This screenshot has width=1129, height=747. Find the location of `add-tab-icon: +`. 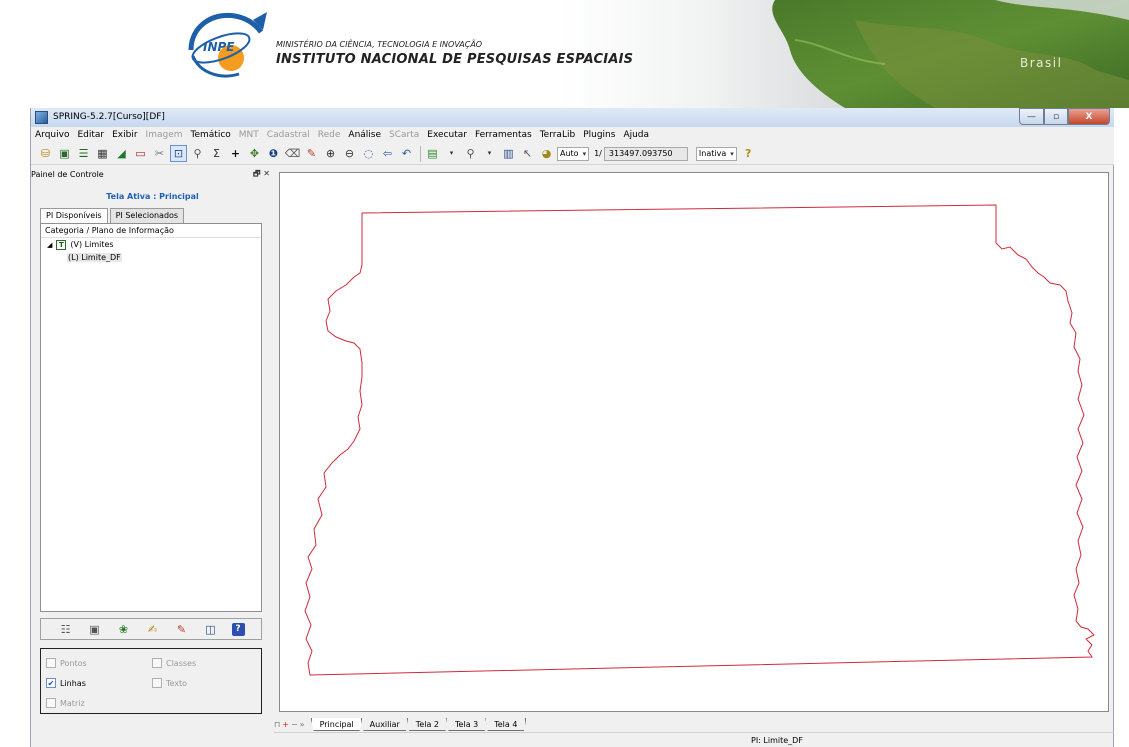

add-tab-icon: + is located at coordinates (286, 724).